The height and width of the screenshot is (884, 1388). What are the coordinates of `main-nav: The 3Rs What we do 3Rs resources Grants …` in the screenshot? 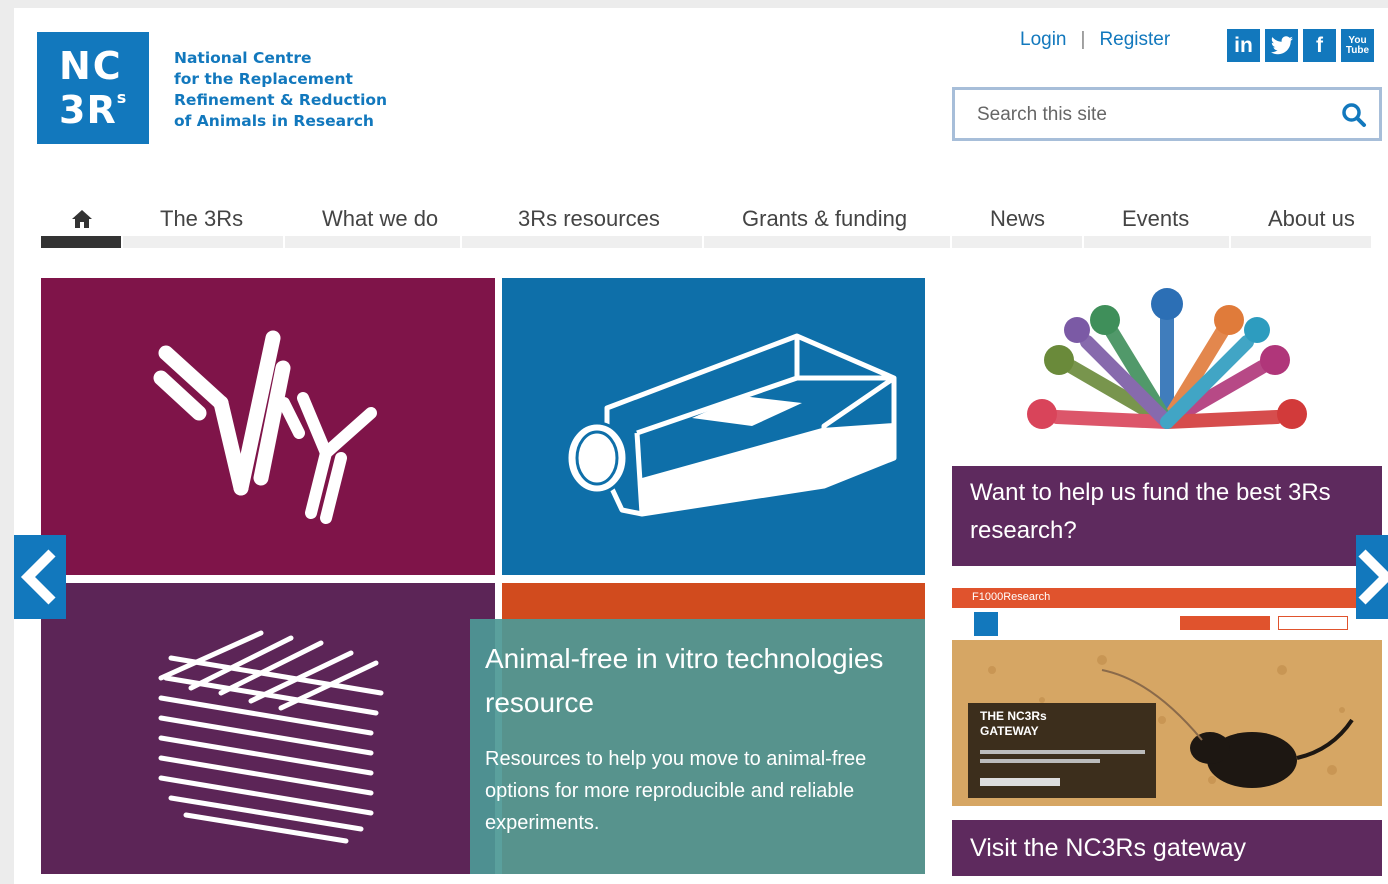 It's located at (714, 219).